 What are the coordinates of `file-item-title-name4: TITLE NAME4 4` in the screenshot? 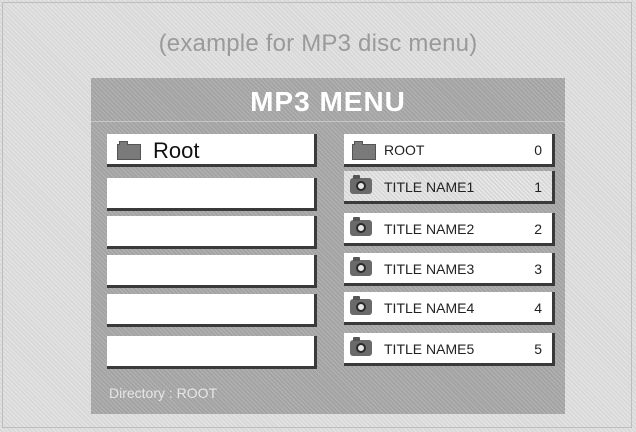 It's located at (449, 308).